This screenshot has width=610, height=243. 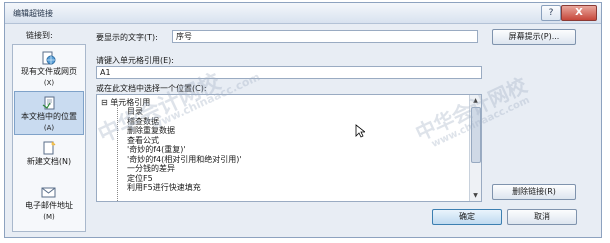 I want to click on mouse-cursor-icon, so click(x=360, y=131).